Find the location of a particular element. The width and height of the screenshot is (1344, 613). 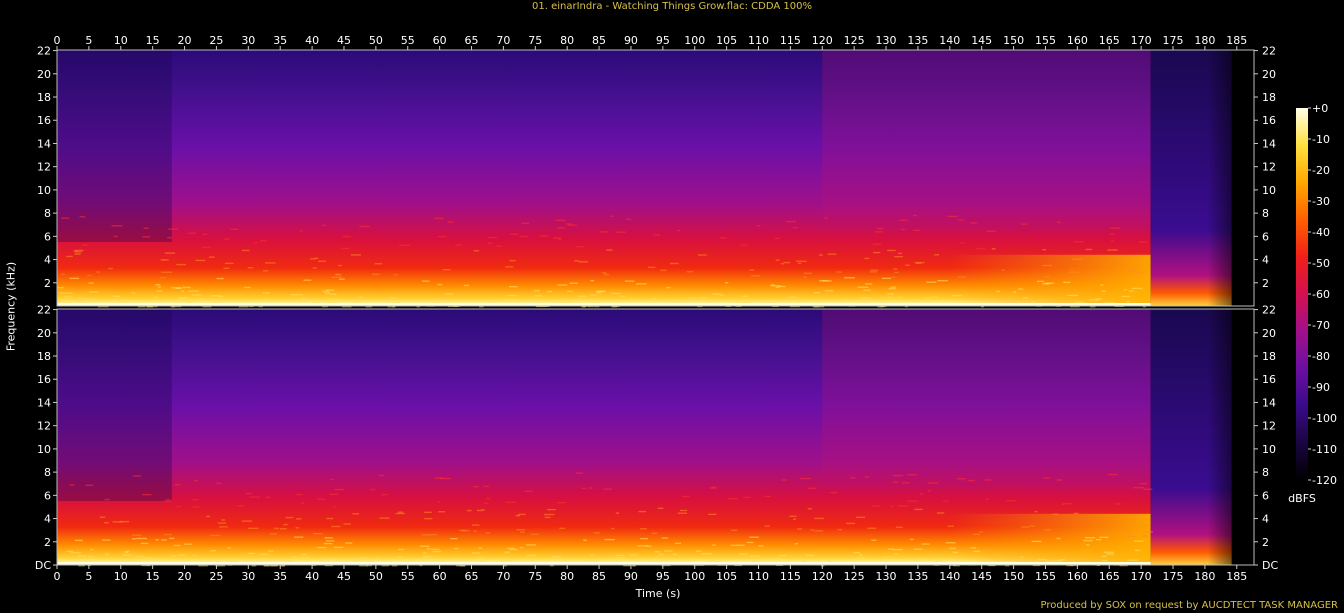

y-tick-label-right: 8 is located at coordinates (1265, 213).